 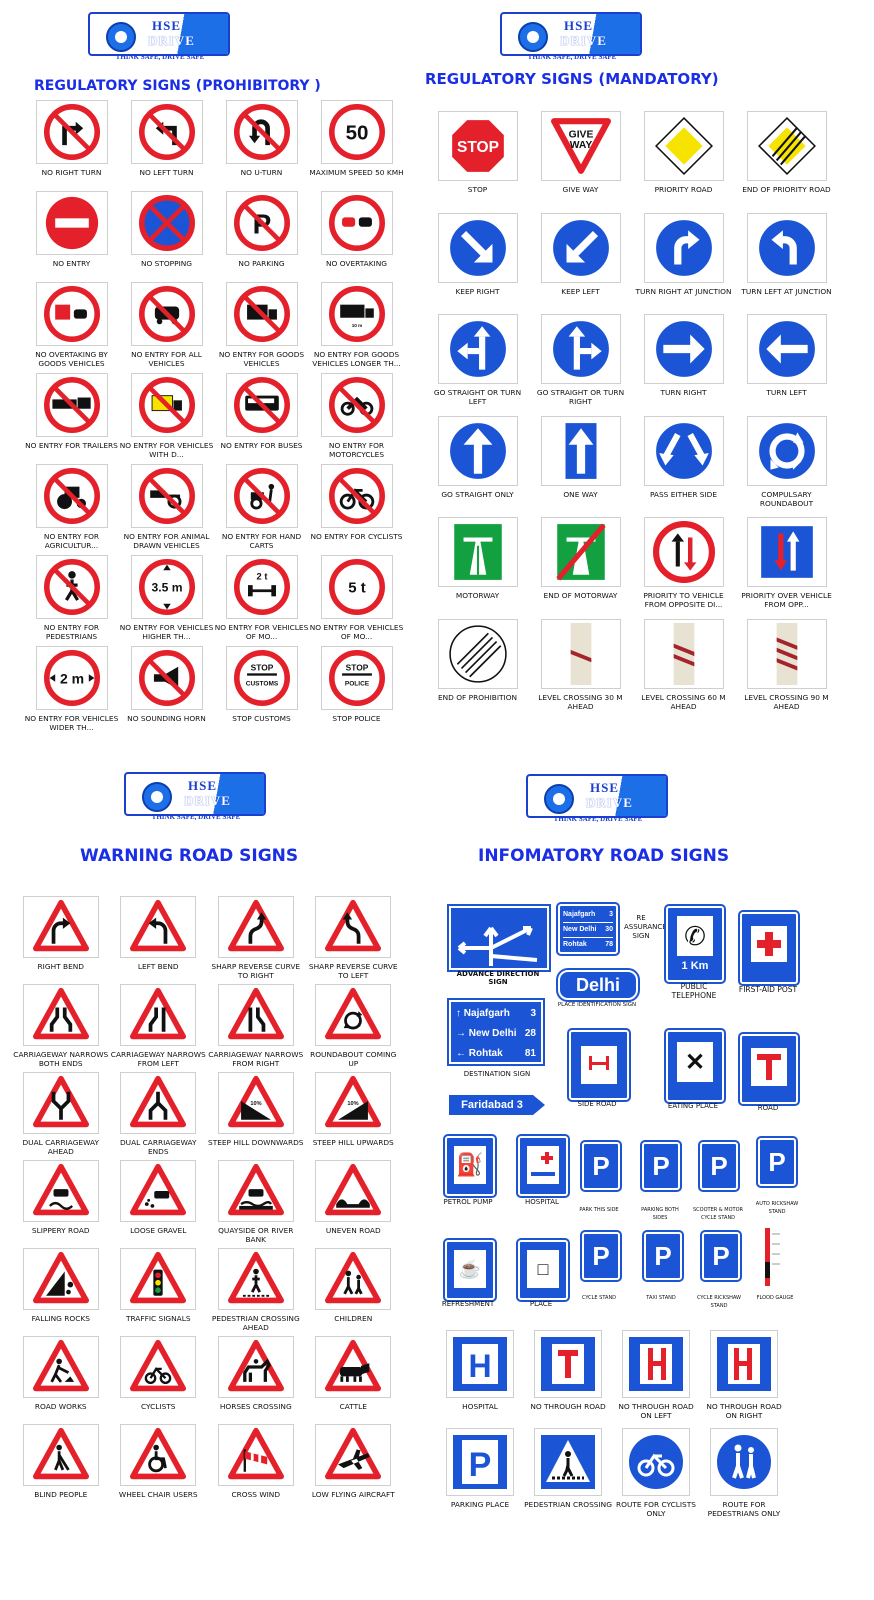 I want to click on place-name: Delhi, so click(x=597, y=985).